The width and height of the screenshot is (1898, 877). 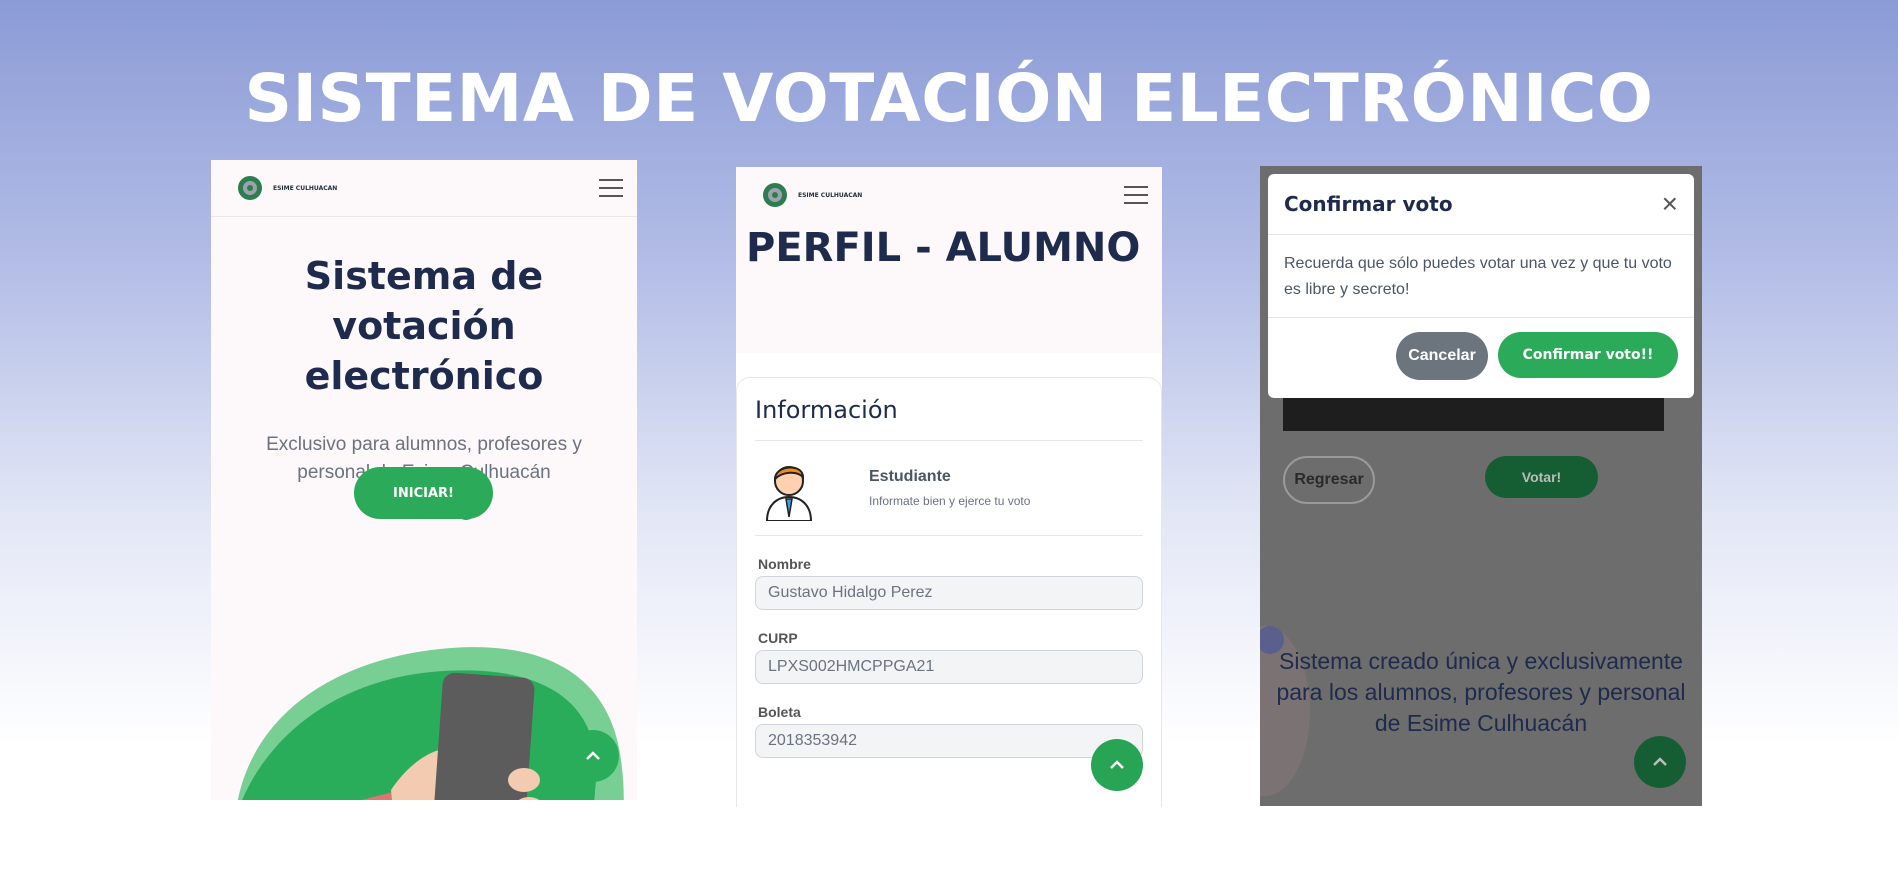 I want to click on nombre-input, so click(x=949, y=593).